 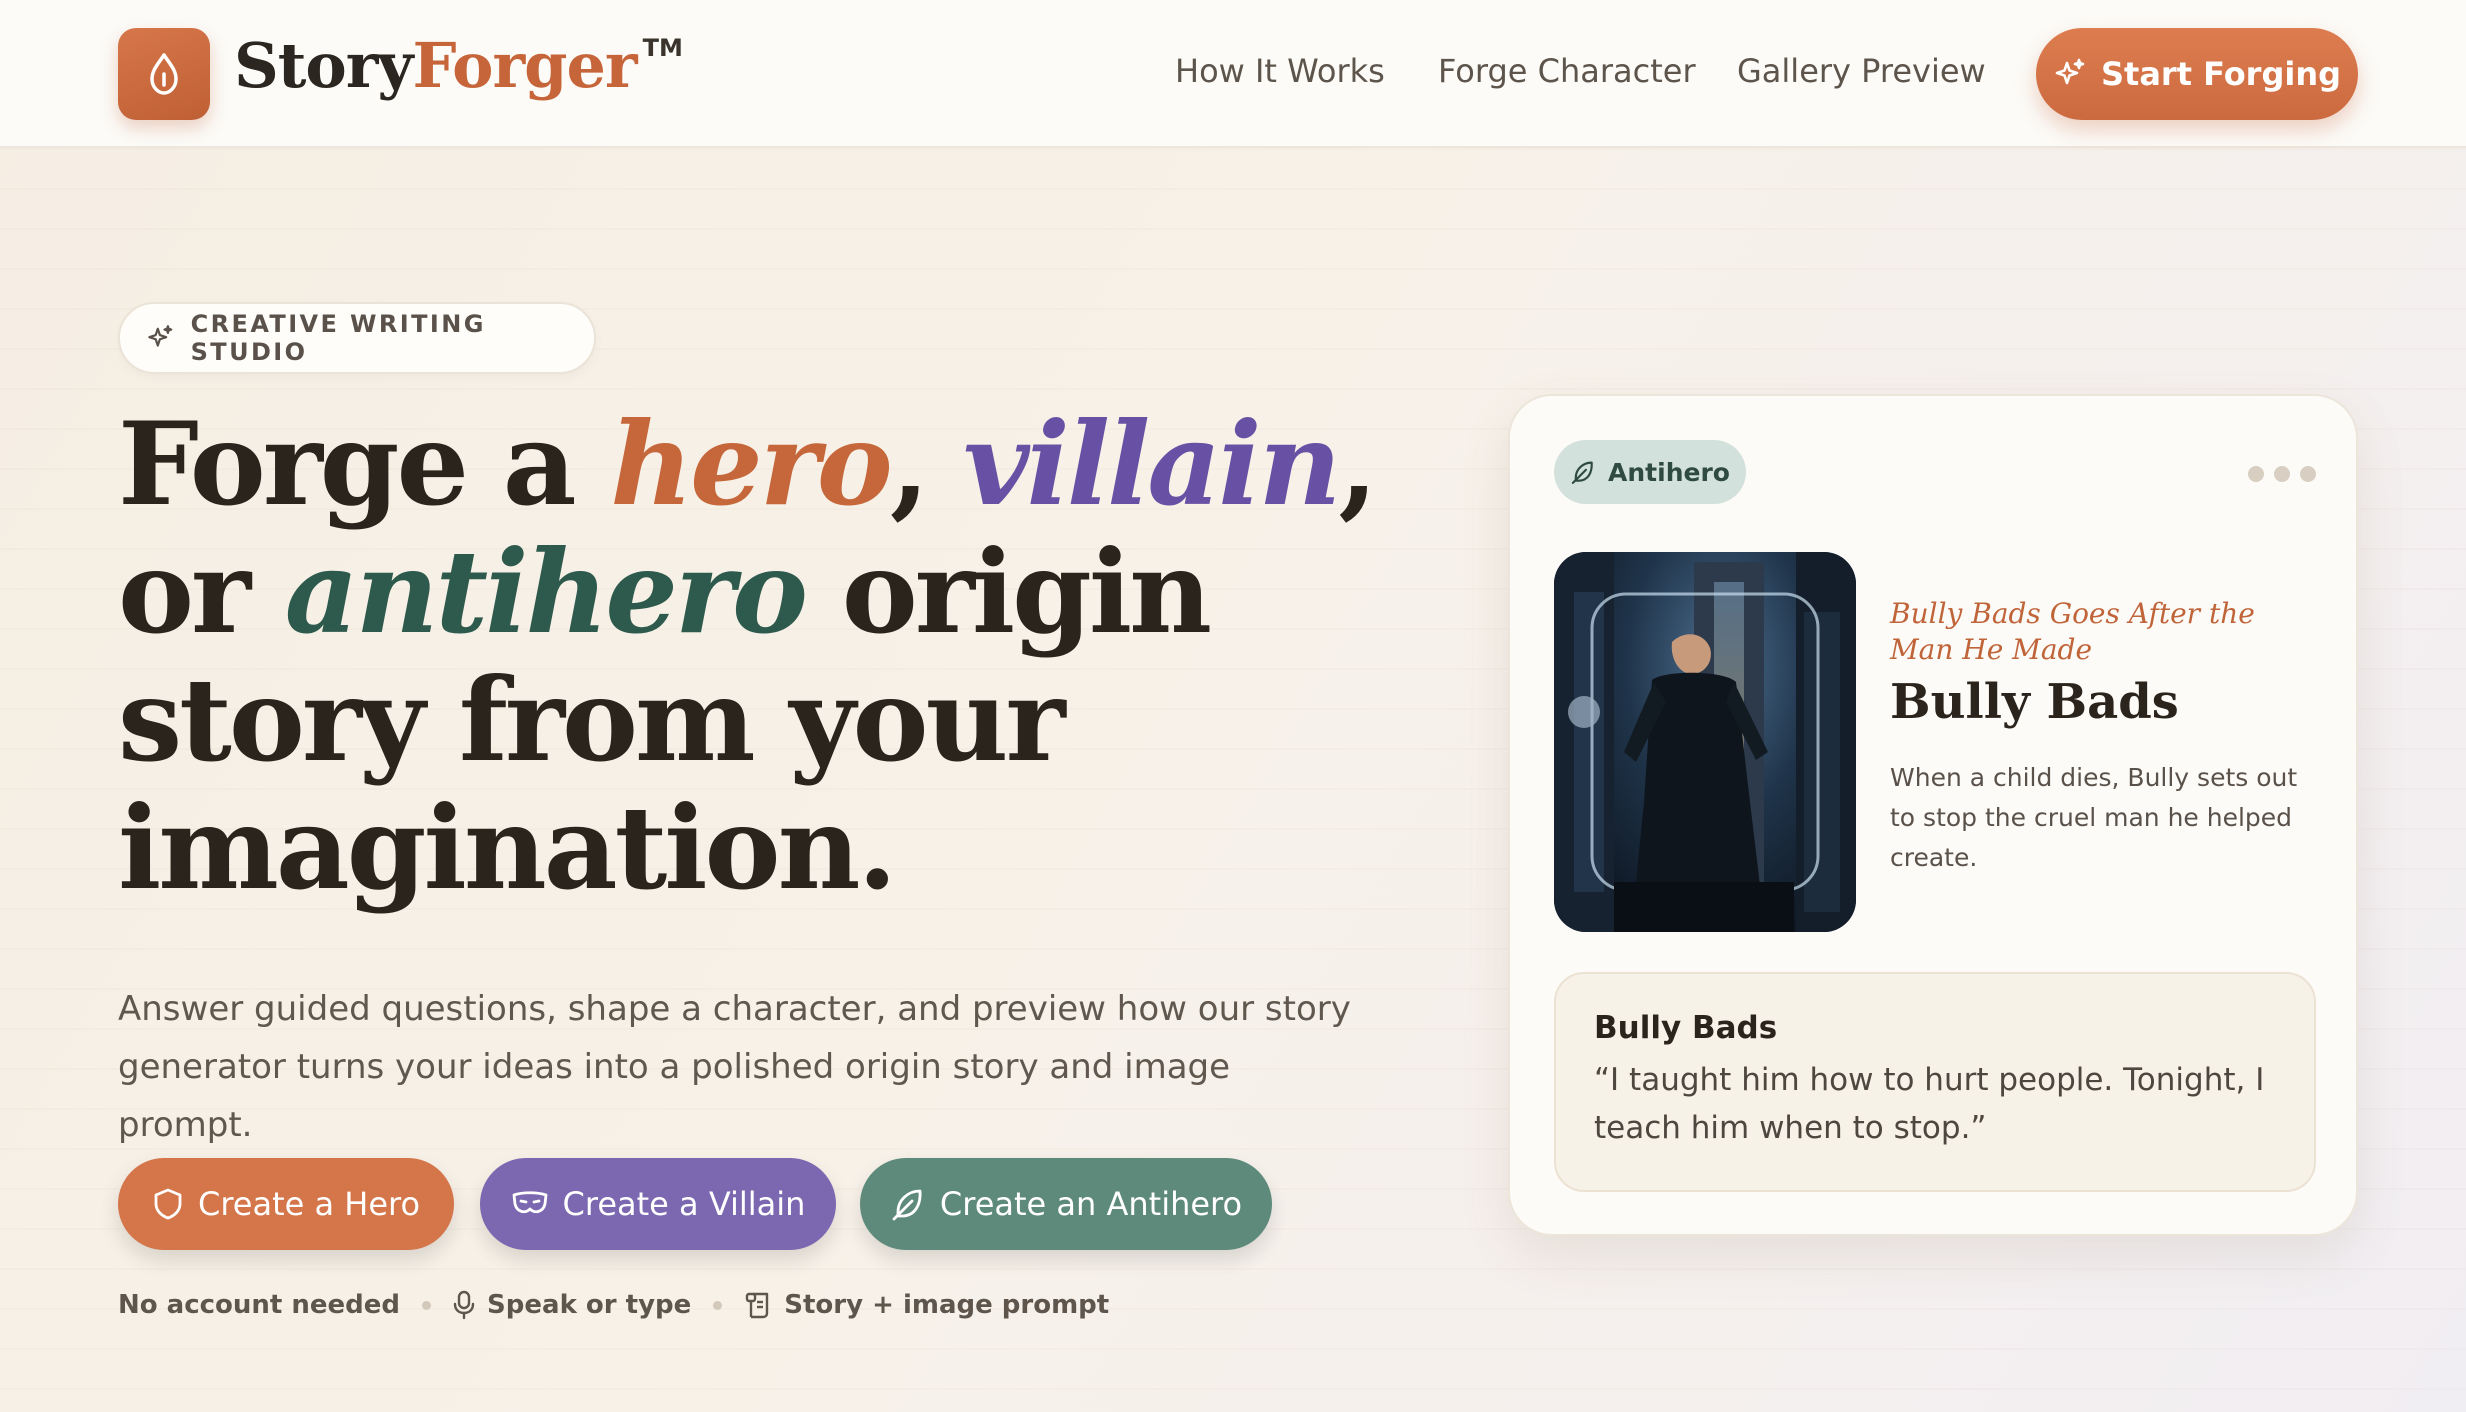 What do you see at coordinates (338, 338) in the screenshot?
I see `section-badge-label: CREATIVE WRITING STUDIO` at bounding box center [338, 338].